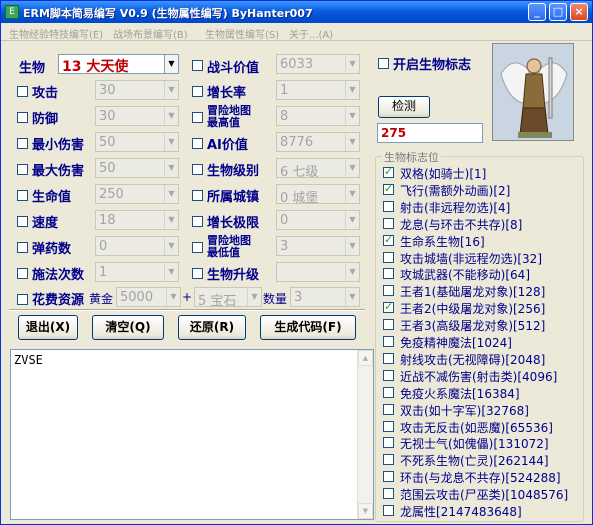  What do you see at coordinates (212, 327) in the screenshot?
I see `restore-button: 还原(R)` at bounding box center [212, 327].